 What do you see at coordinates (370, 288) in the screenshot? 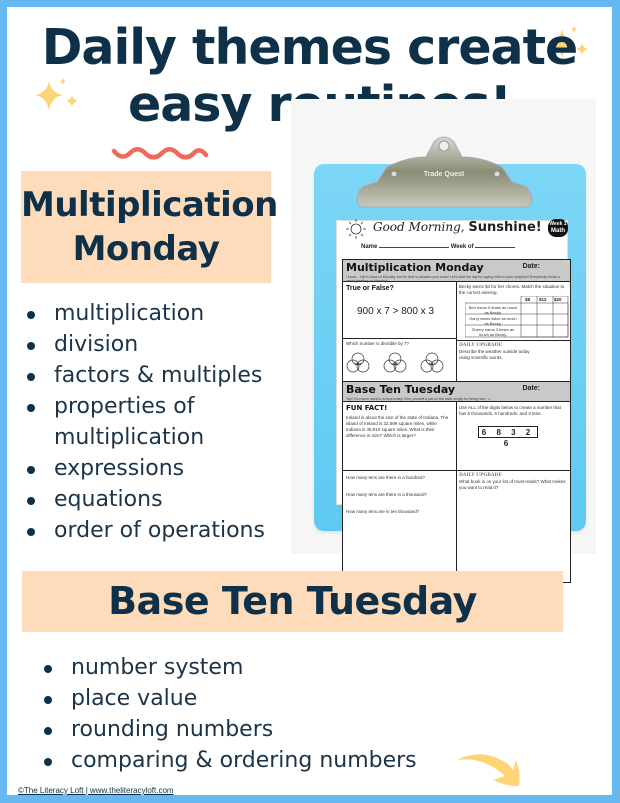
I see `true-false-label: True or False?` at bounding box center [370, 288].